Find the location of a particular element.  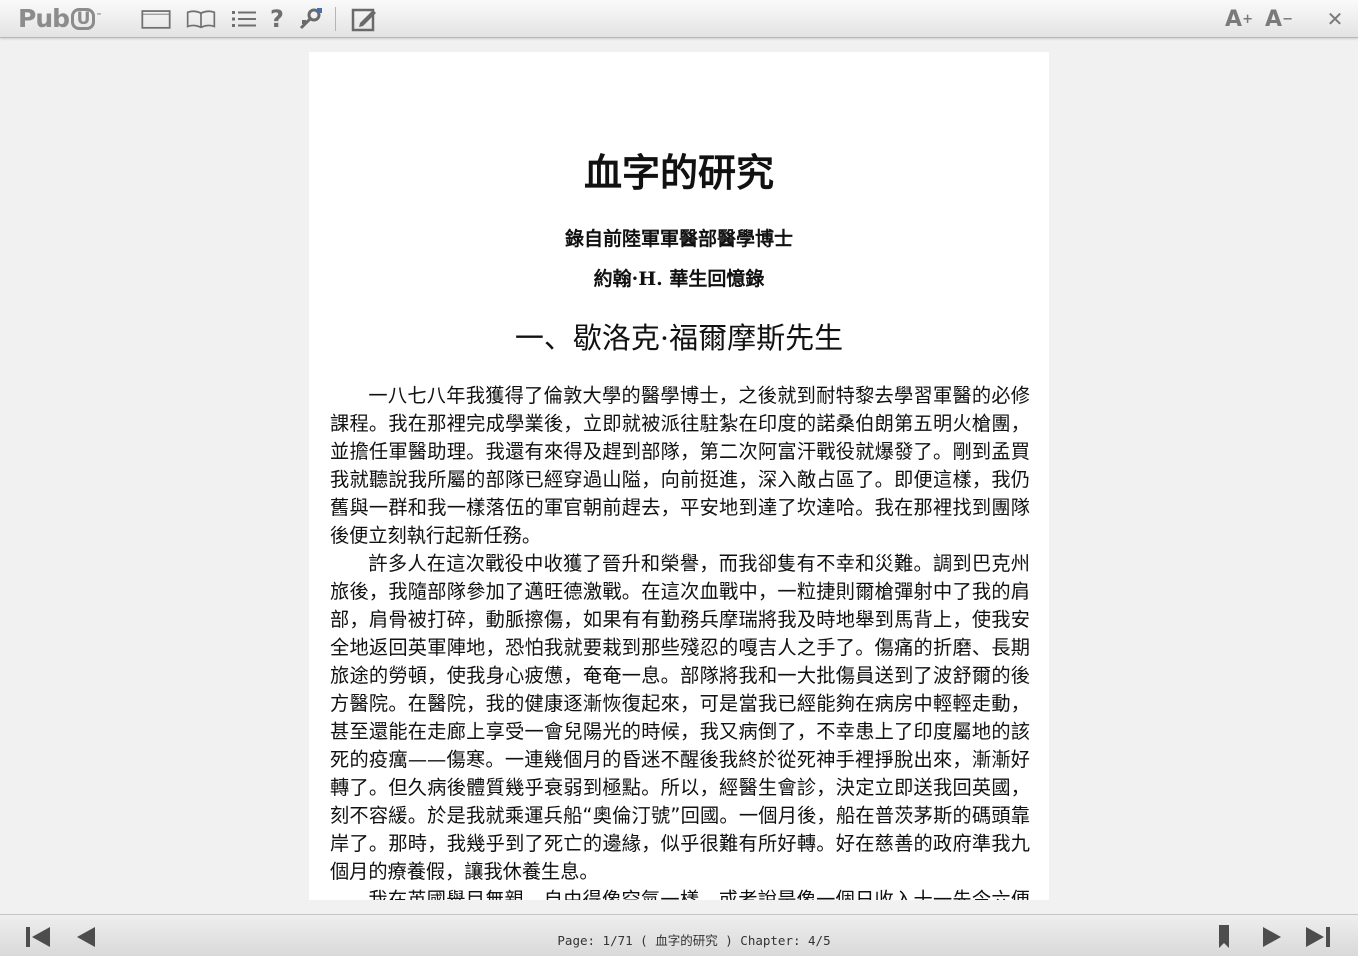

last-page-button is located at coordinates (1318, 937).